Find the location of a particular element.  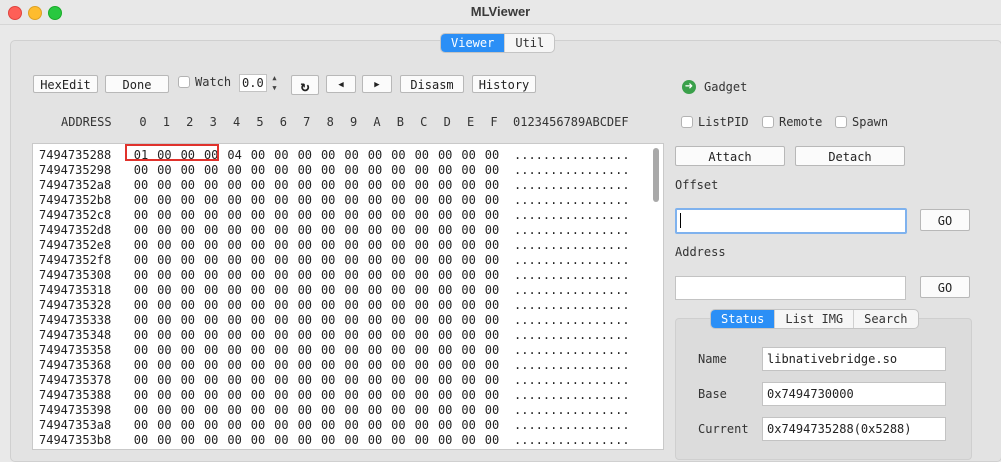

address-input is located at coordinates (790, 288).